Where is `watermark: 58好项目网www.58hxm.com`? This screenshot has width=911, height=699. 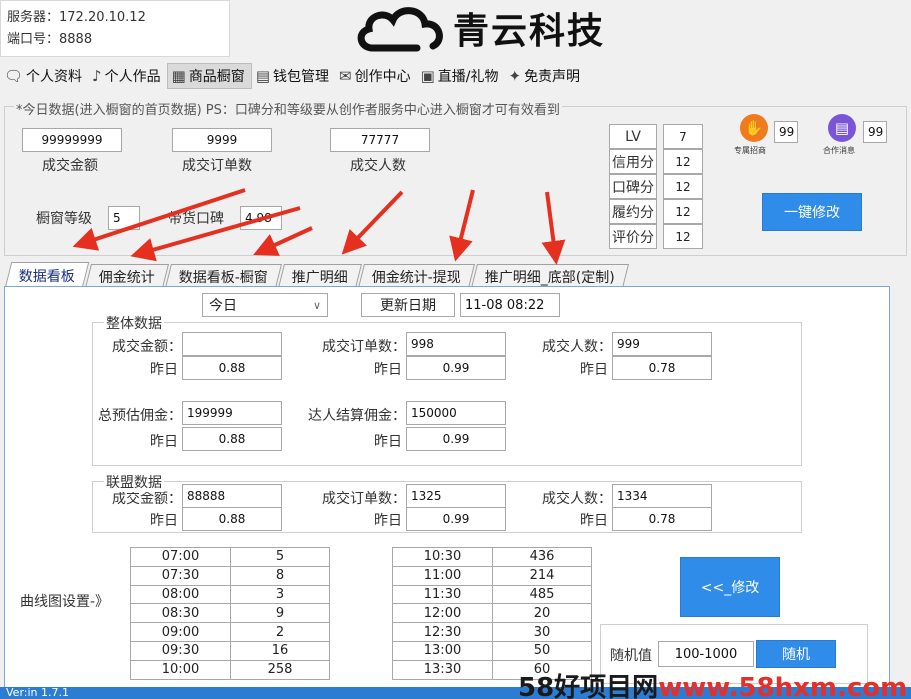 watermark: 58好项目网www.58hxm.com is located at coordinates (712, 683).